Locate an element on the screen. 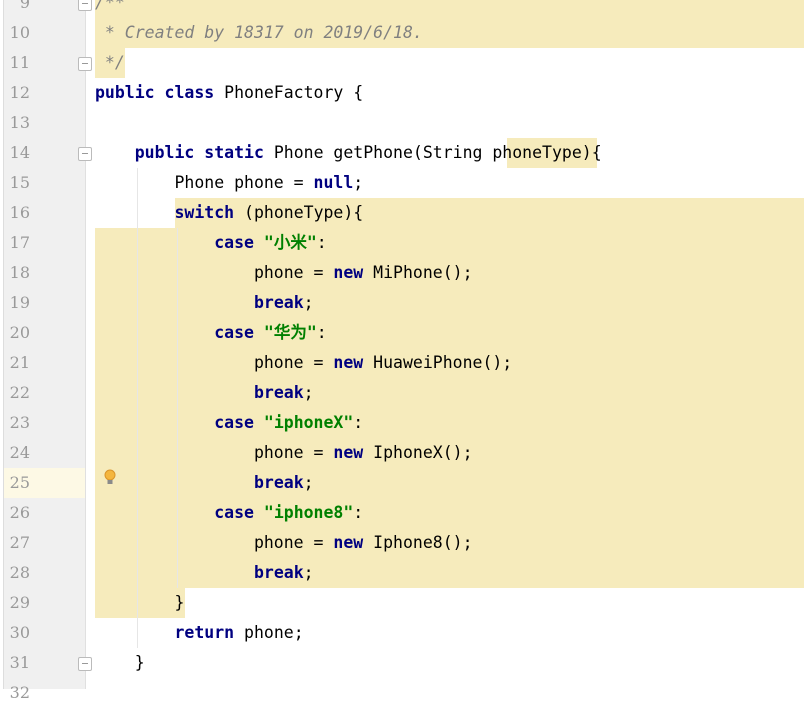 The height and width of the screenshot is (708, 804). code-line: case "小米": is located at coordinates (210, 243).